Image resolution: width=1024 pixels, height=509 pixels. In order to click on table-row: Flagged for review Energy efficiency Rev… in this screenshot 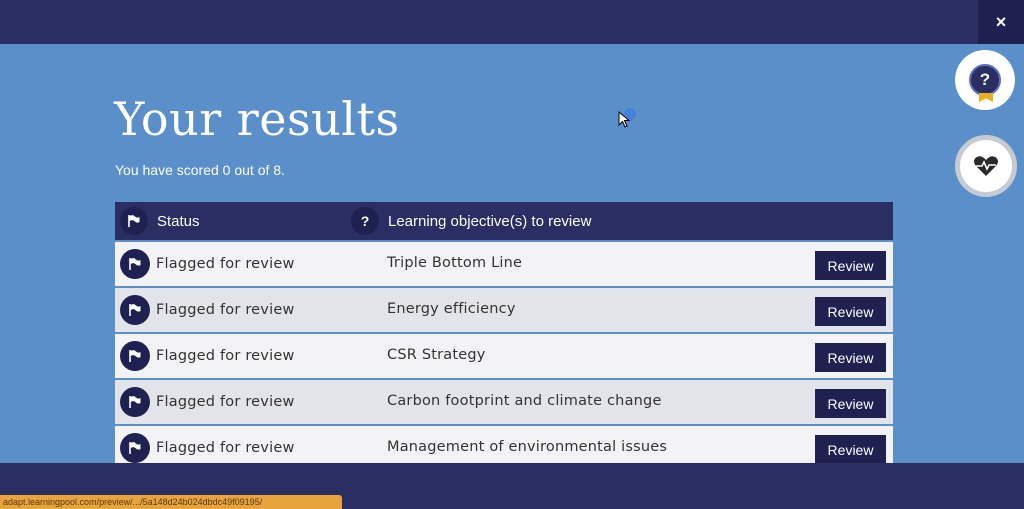, I will do `click(504, 310)`.